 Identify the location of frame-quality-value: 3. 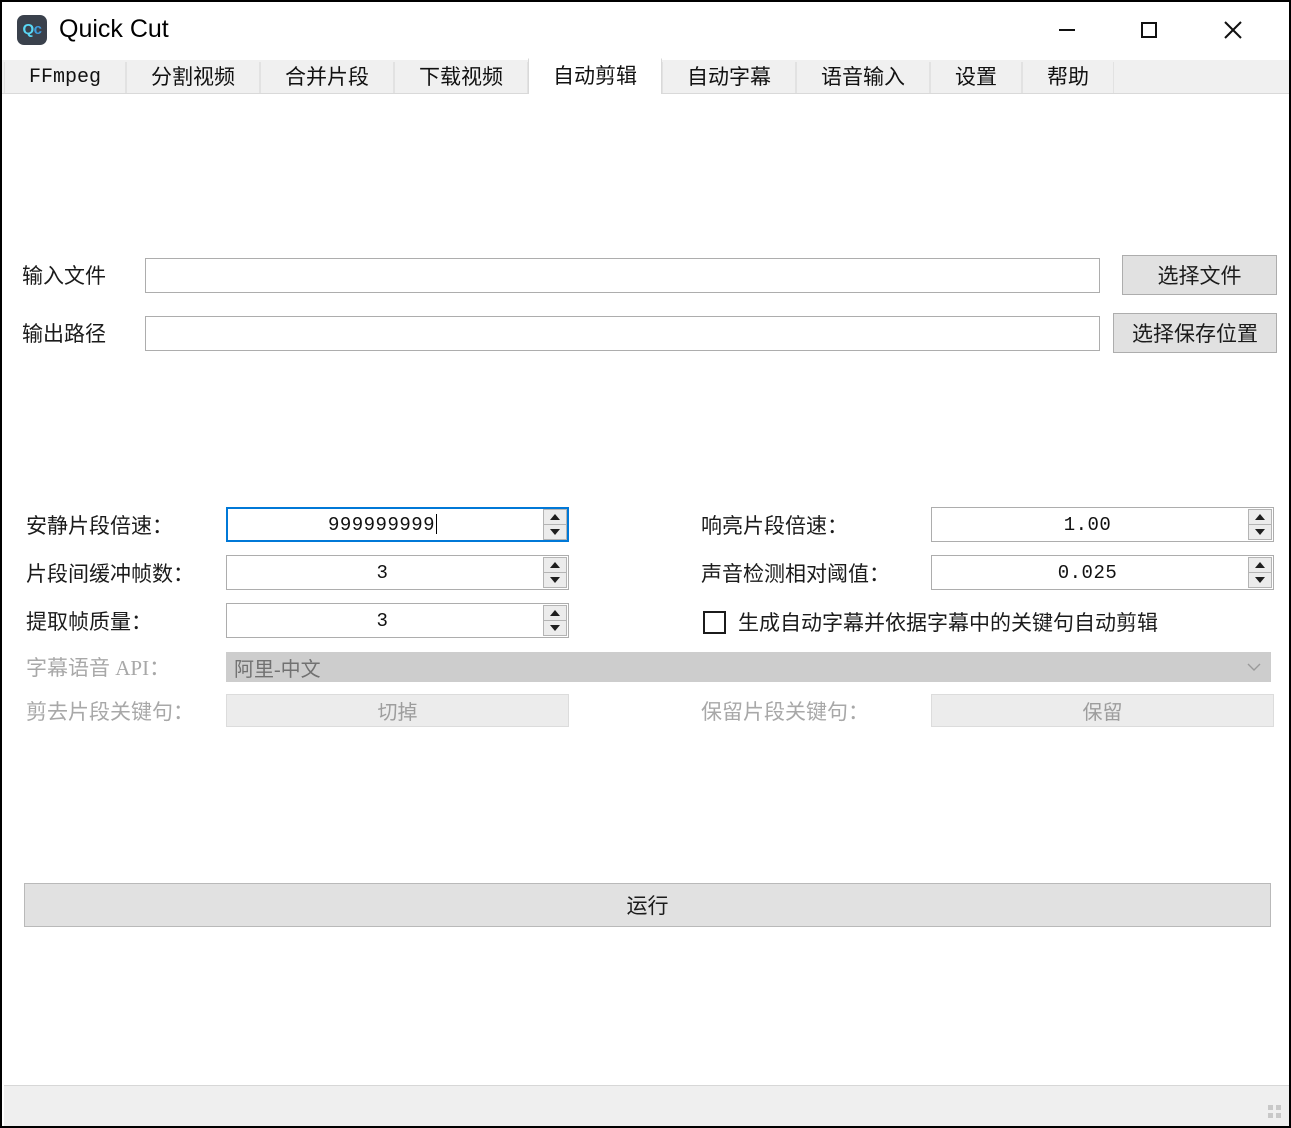
(382, 620).